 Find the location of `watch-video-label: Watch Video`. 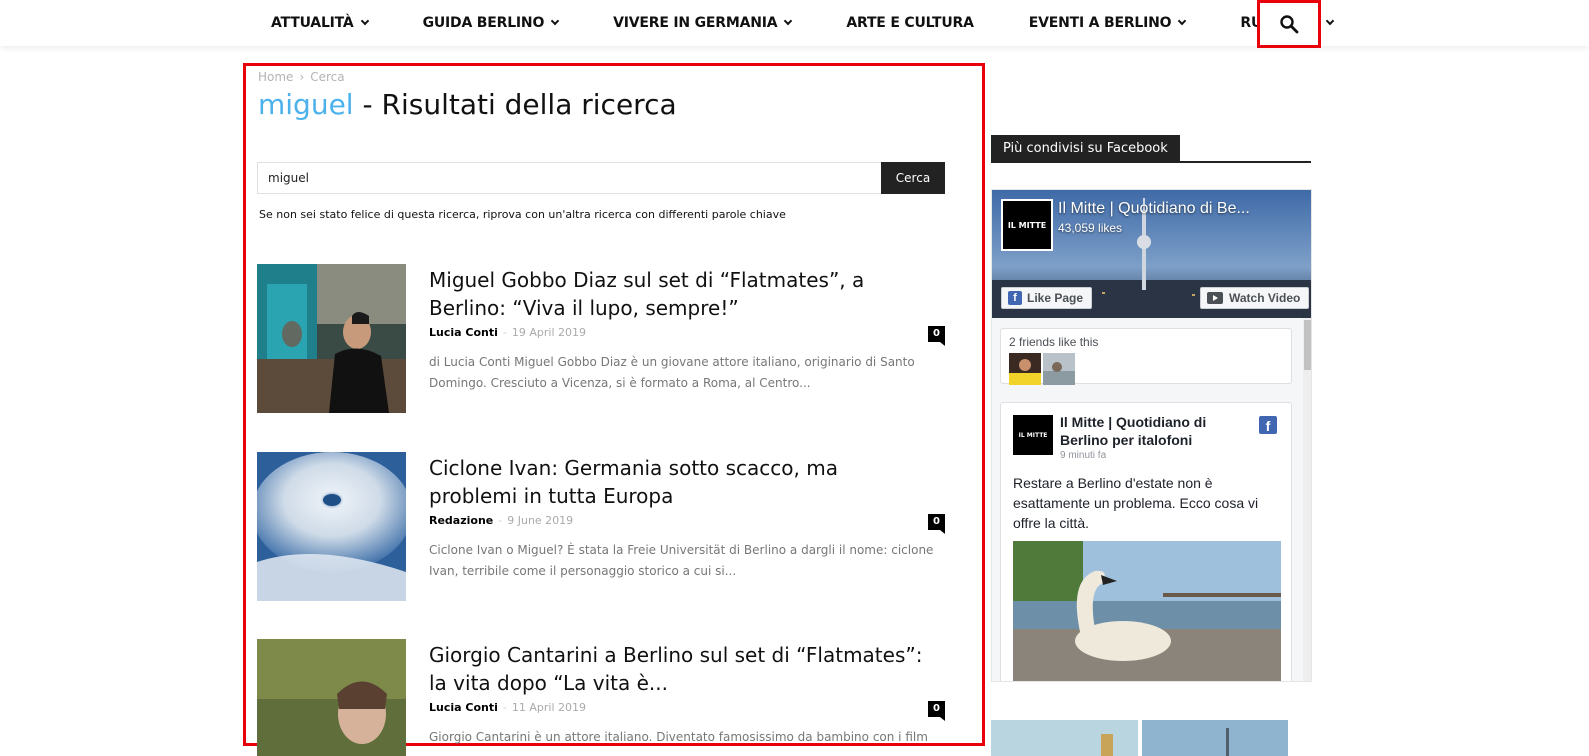

watch-video-label: Watch Video is located at coordinates (1265, 298).